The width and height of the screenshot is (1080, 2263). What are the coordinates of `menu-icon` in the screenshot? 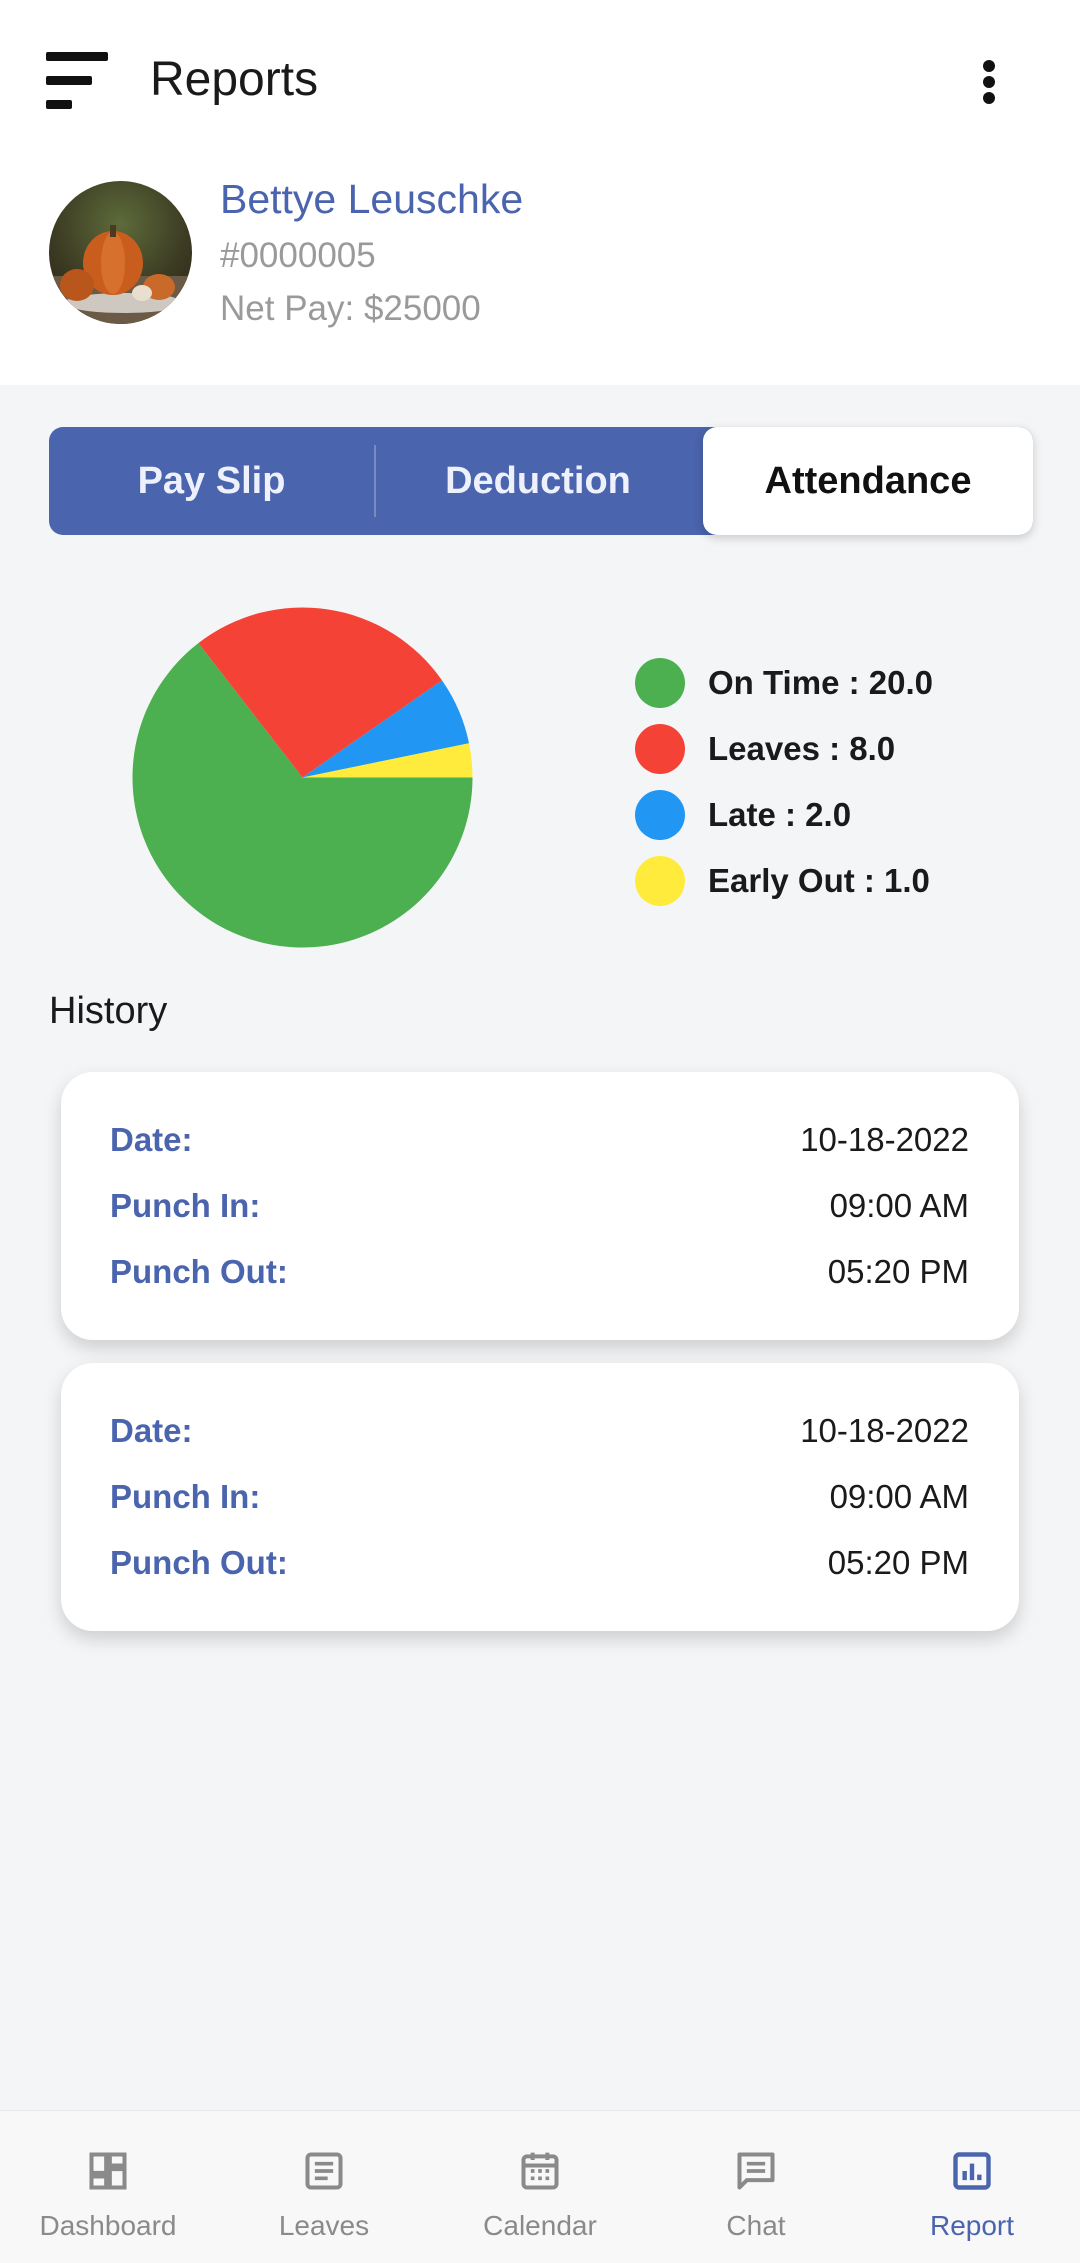 It's located at (78, 82).